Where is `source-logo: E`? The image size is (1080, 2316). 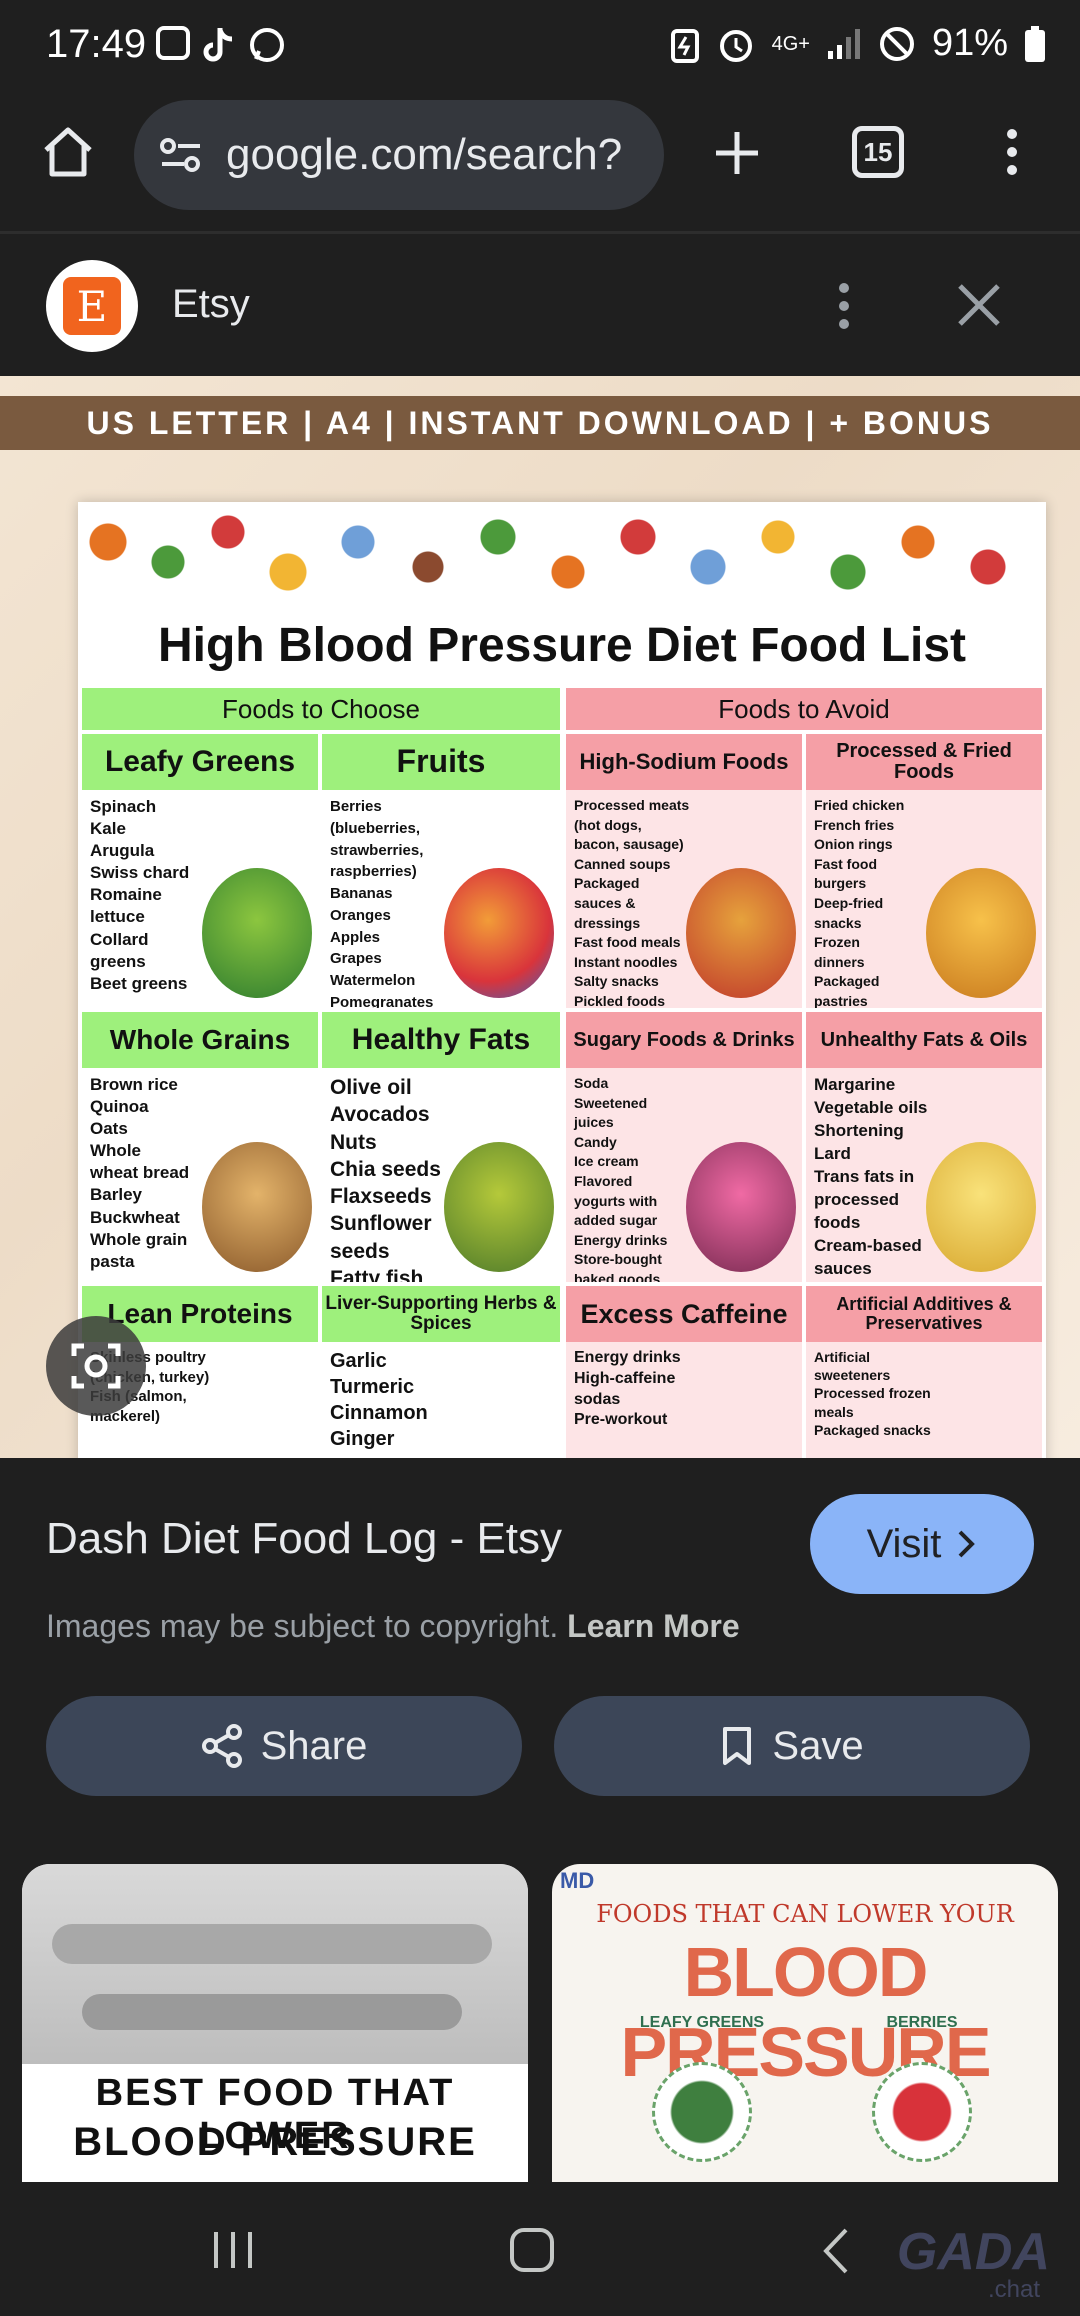
source-logo: E is located at coordinates (92, 306).